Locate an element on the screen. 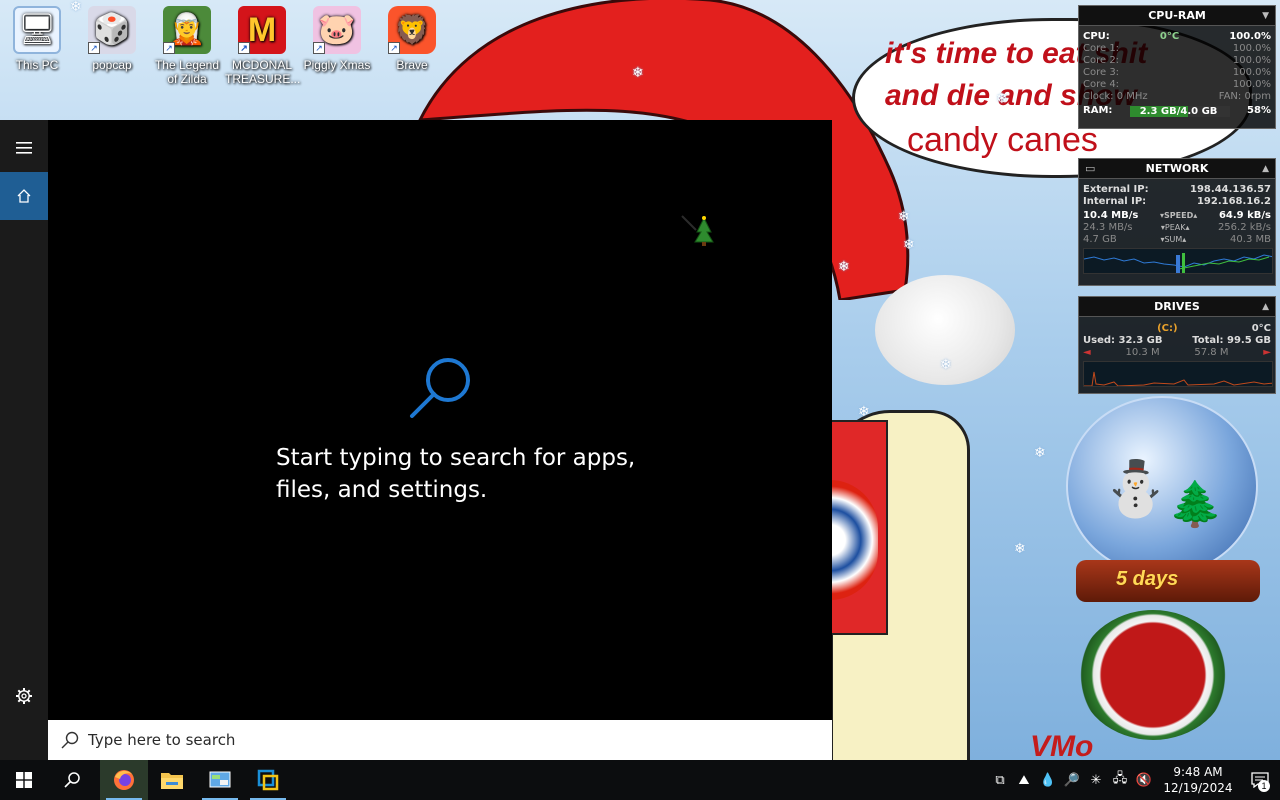 The image size is (1280, 800). network-graph is located at coordinates (1179, 261).